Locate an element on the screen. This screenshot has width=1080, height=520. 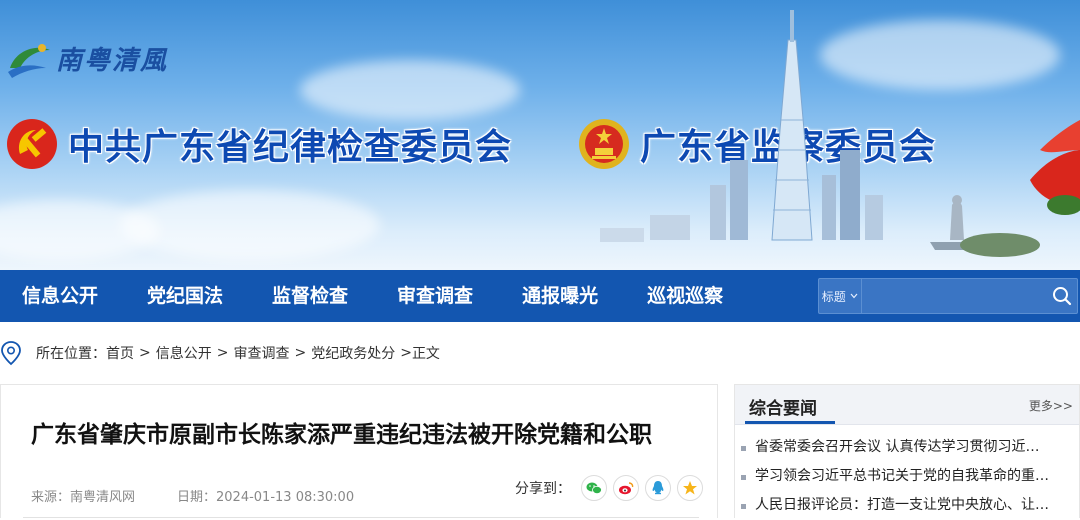
share-label: 分享到： is located at coordinates (543, 489).